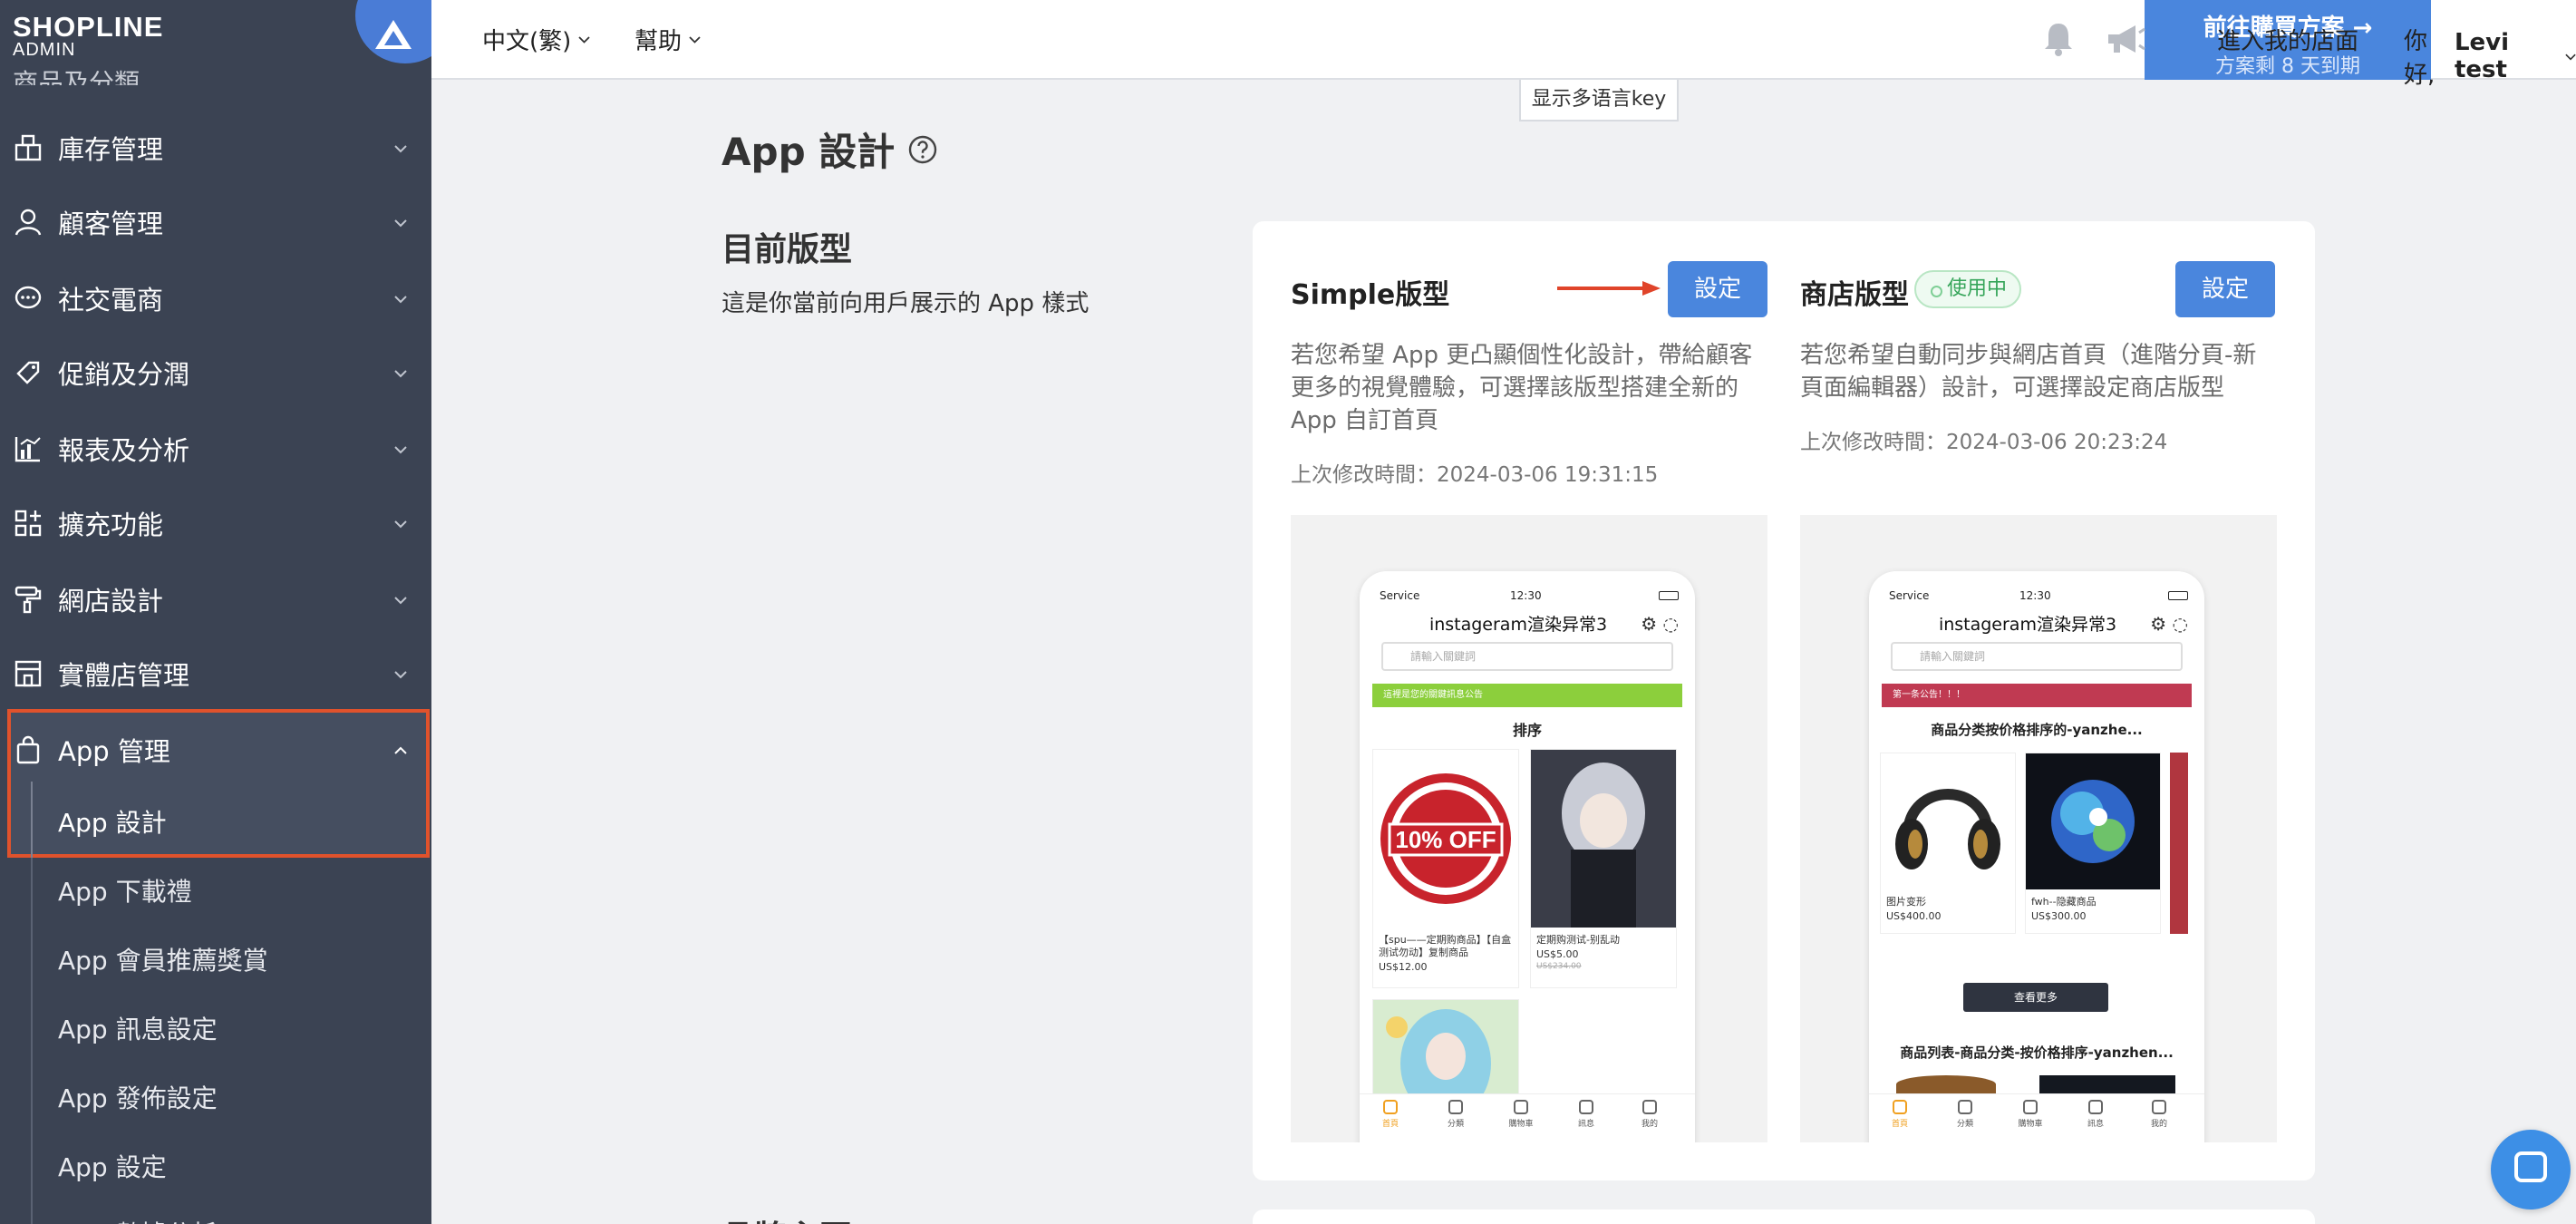 The image size is (2576, 1224). What do you see at coordinates (112, 821) in the screenshot?
I see `sidebar-subitem-app-design: App 設計` at bounding box center [112, 821].